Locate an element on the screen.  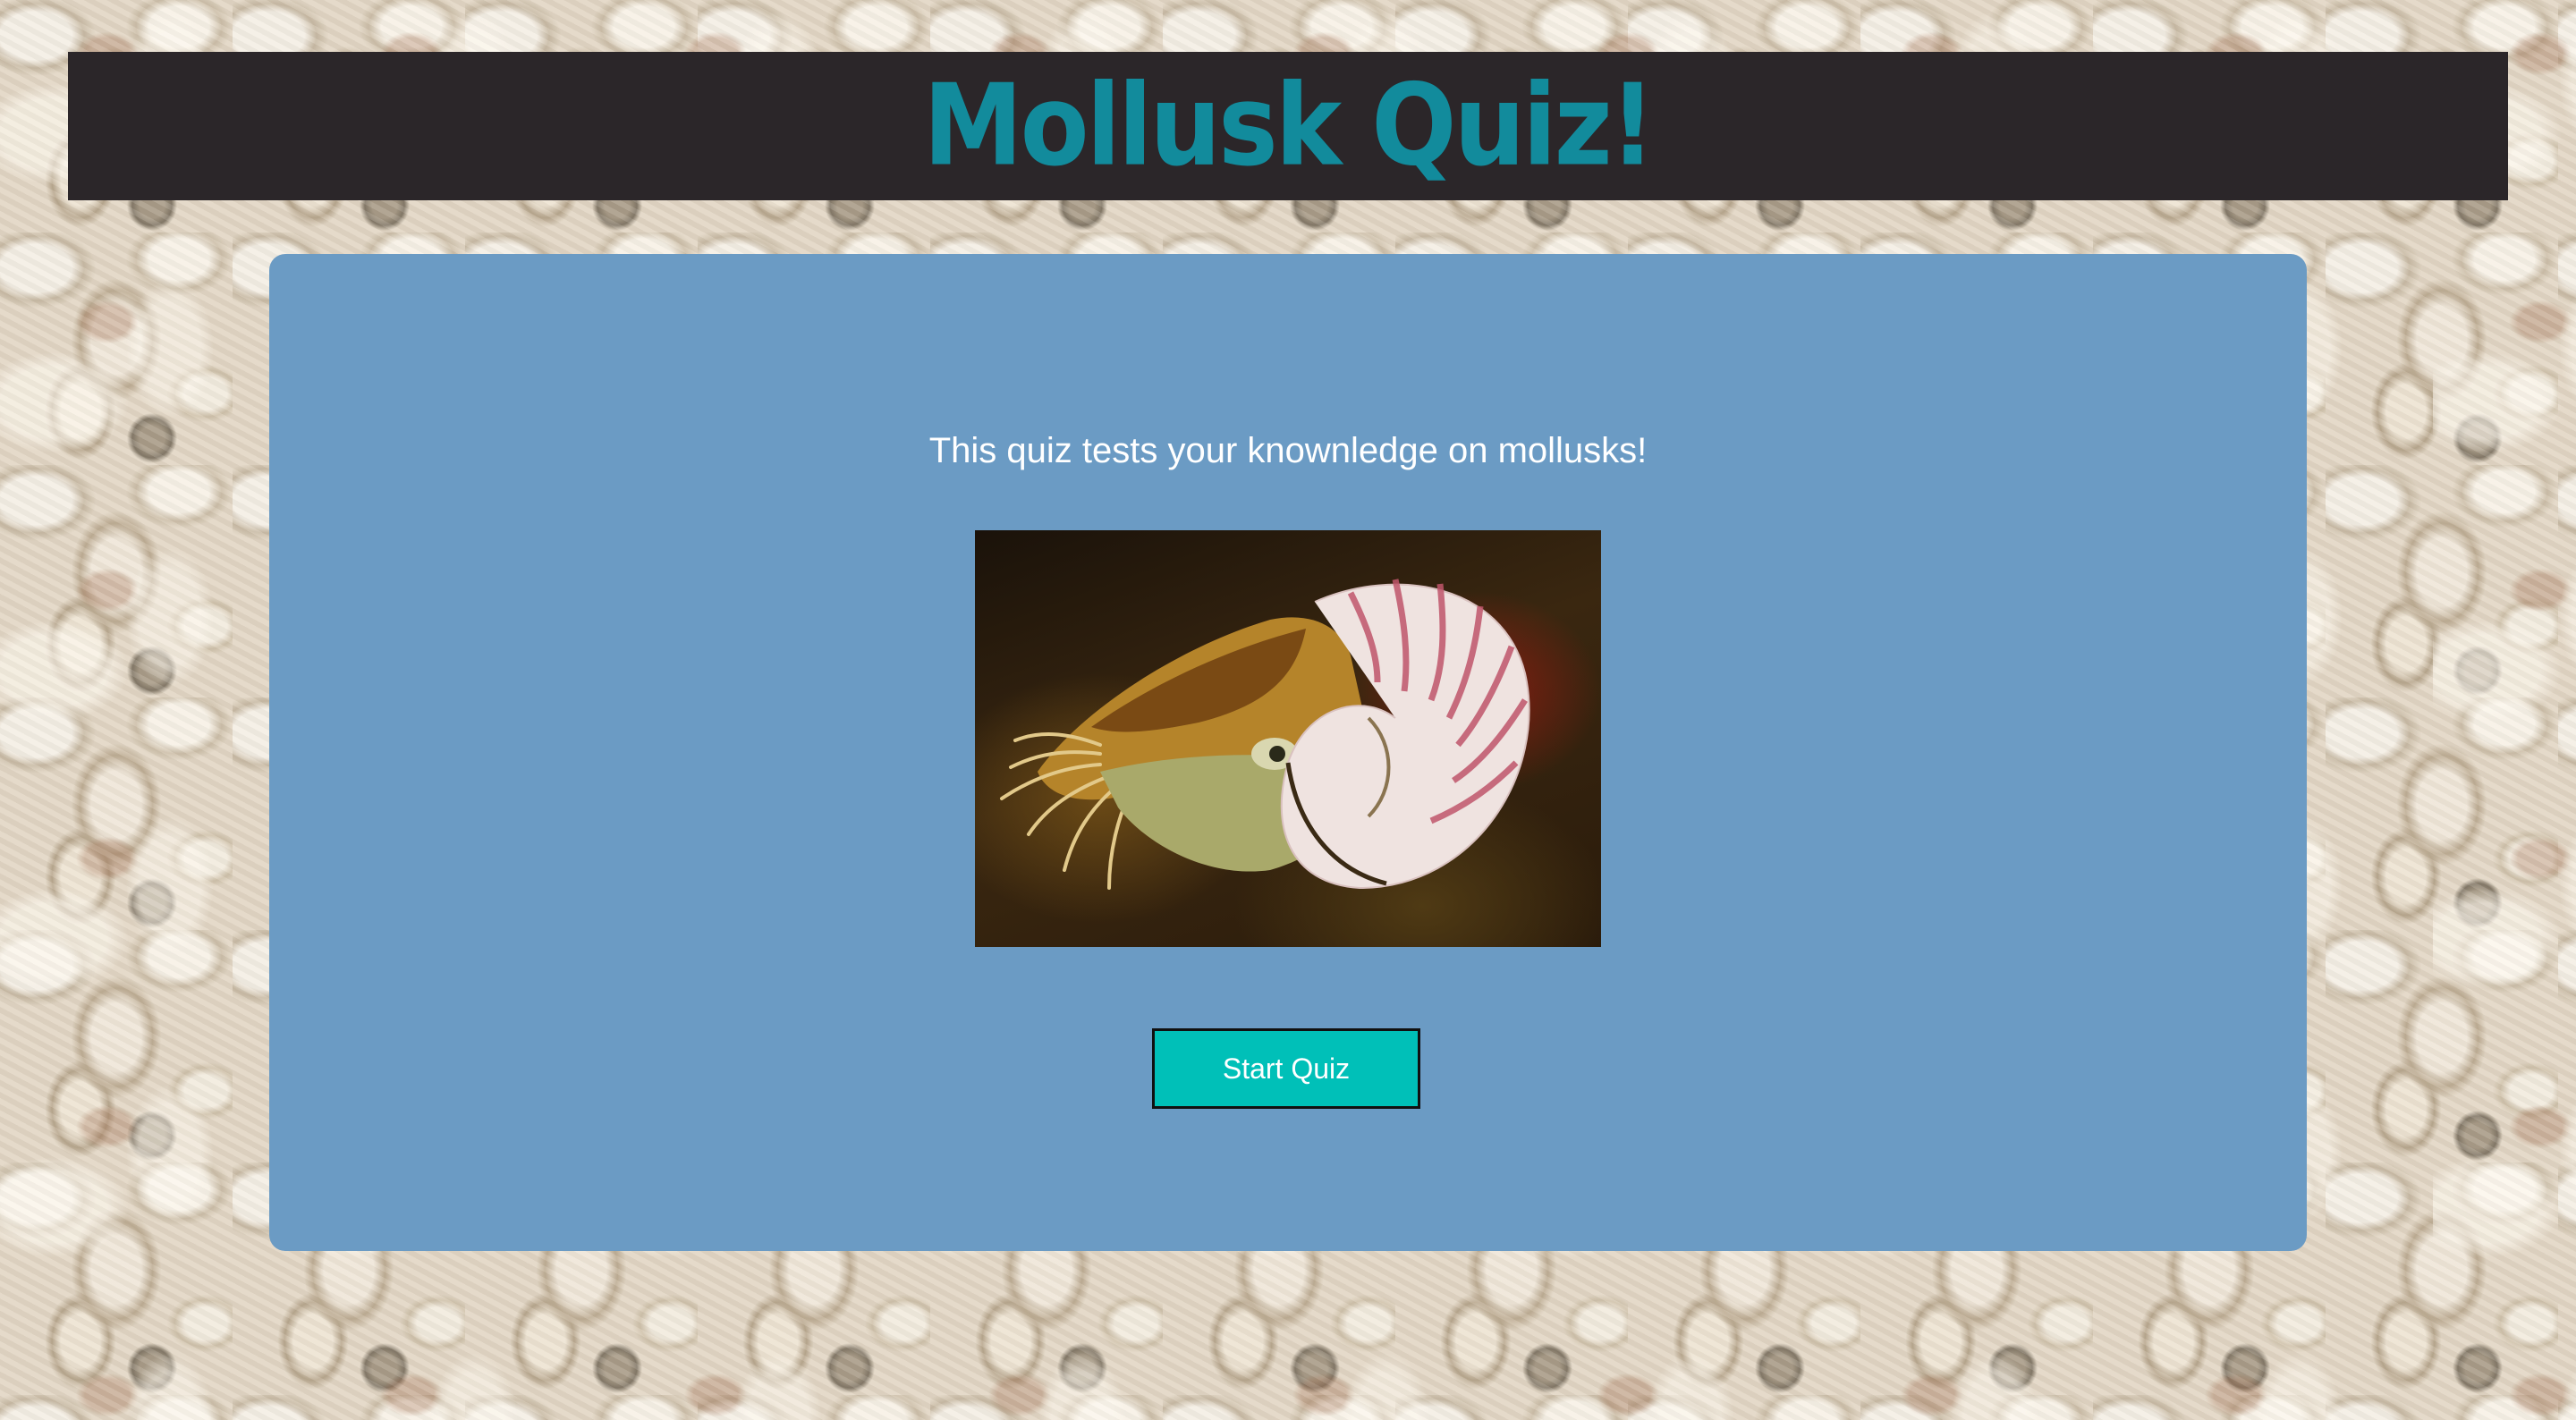
quiz-header: Mollusk Quiz! is located at coordinates (1288, 126).